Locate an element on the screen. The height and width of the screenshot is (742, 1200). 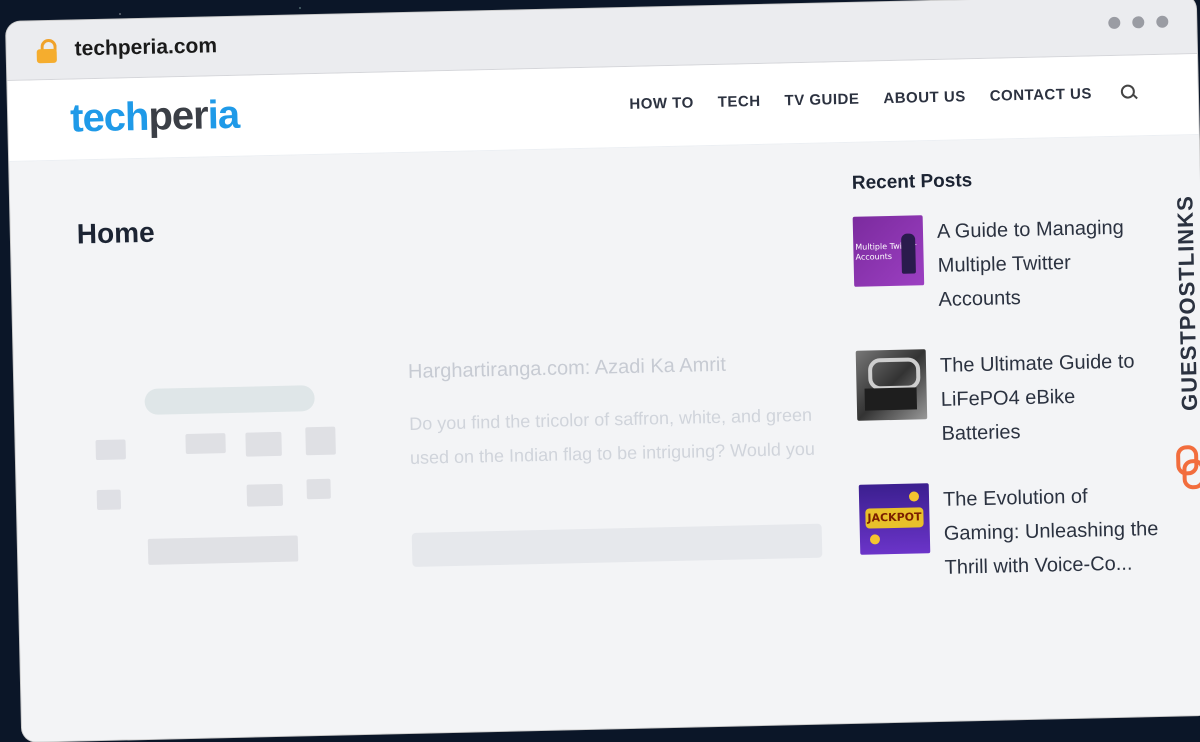
badge-text: GUESTPOSTLINKS is located at coordinates (1186, 303).